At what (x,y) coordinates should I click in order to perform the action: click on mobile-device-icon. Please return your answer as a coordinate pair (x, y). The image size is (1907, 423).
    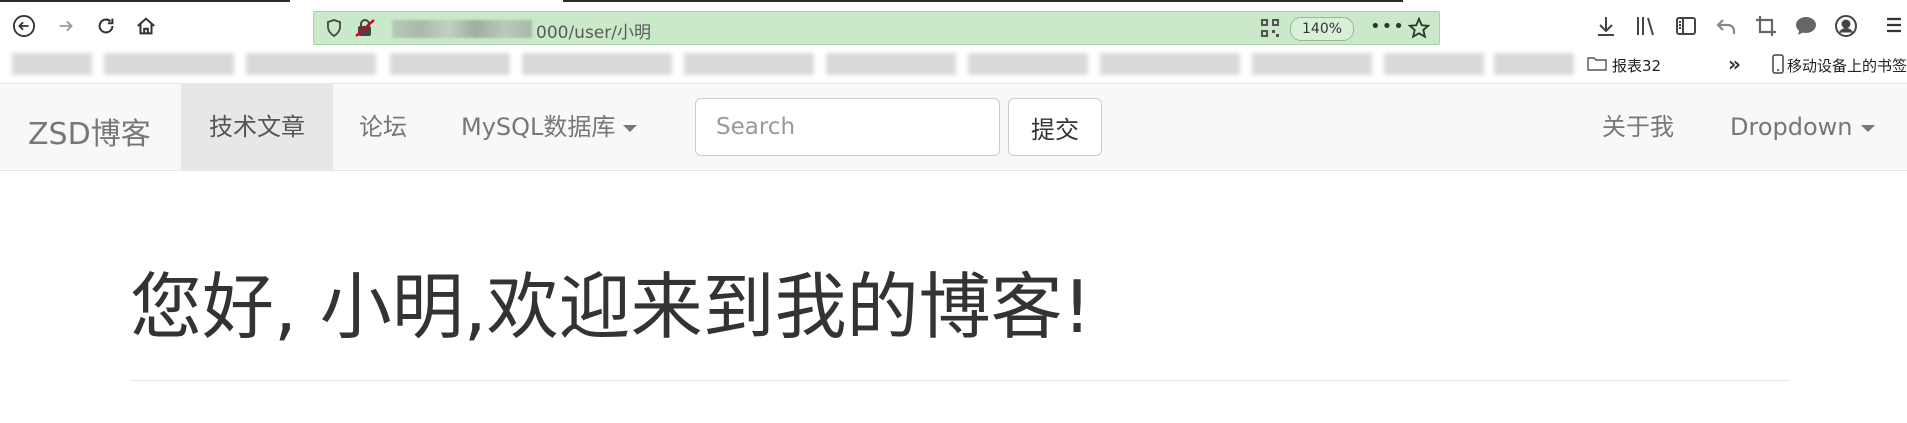
    Looking at the image, I should click on (1778, 64).